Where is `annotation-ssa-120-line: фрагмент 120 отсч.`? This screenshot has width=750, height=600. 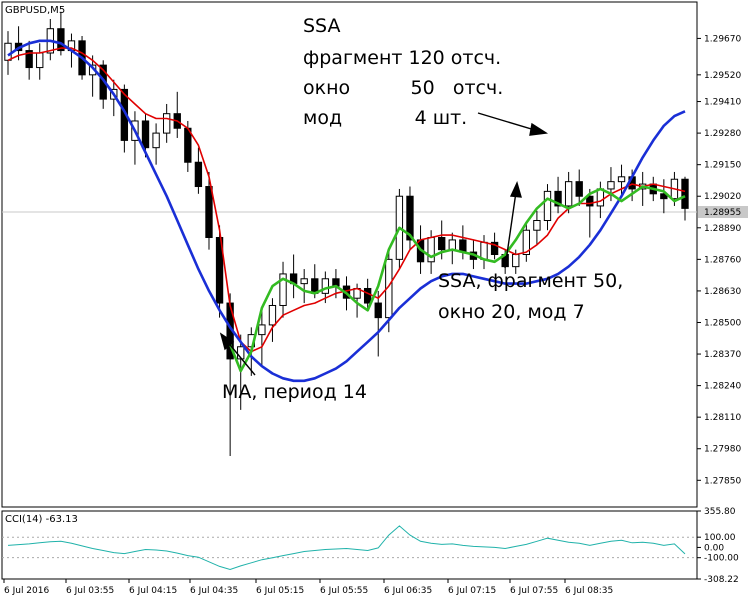 annotation-ssa-120-line: фрагмент 120 отсч. is located at coordinates (402, 58).